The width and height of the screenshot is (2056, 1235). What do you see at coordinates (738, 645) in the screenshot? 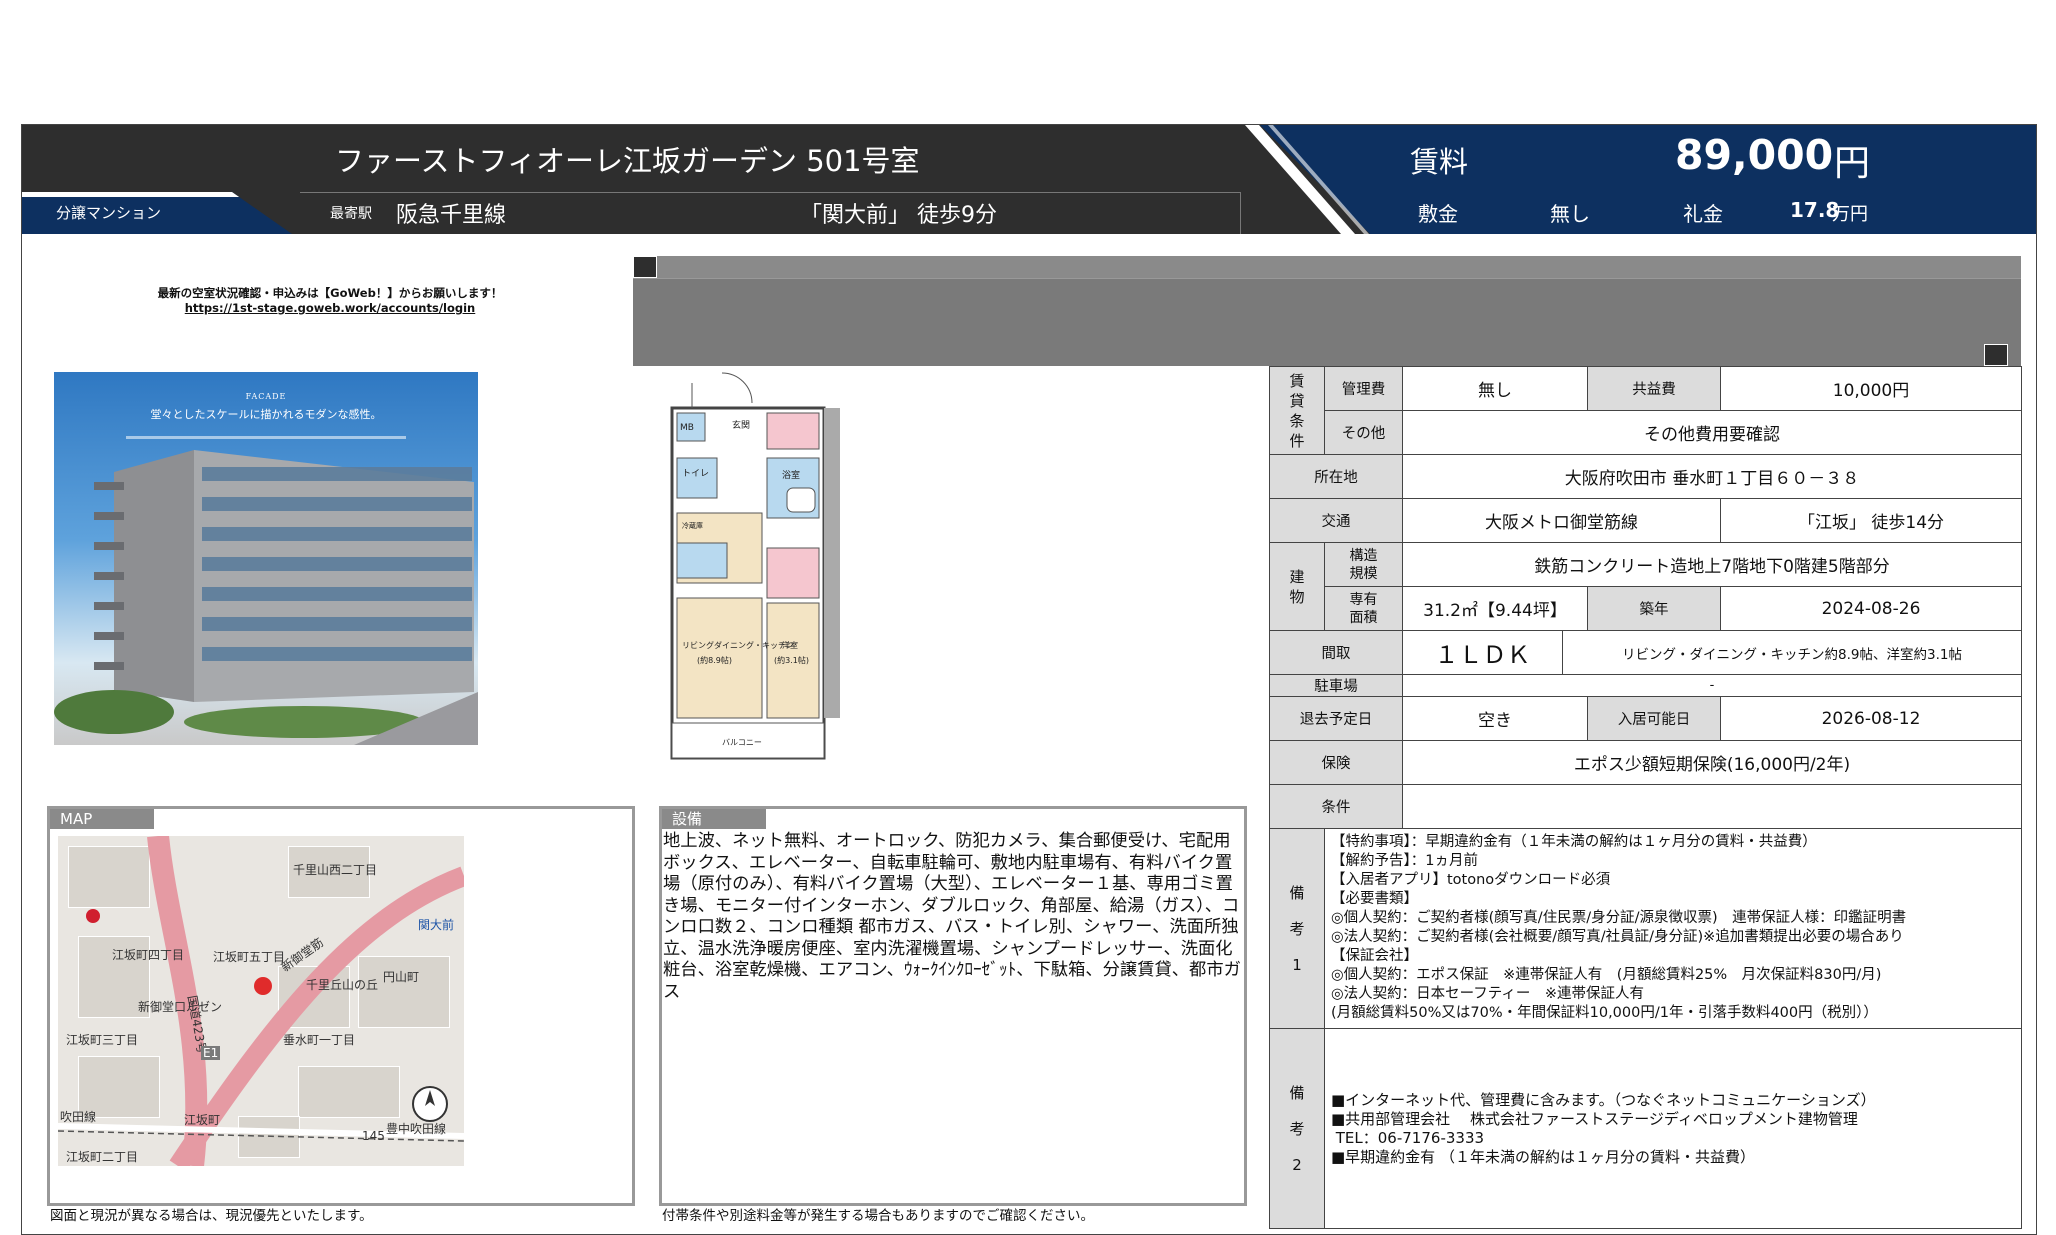
I see `floorplan-label-ldk: リビングダイニング・キッチン` at bounding box center [738, 645].